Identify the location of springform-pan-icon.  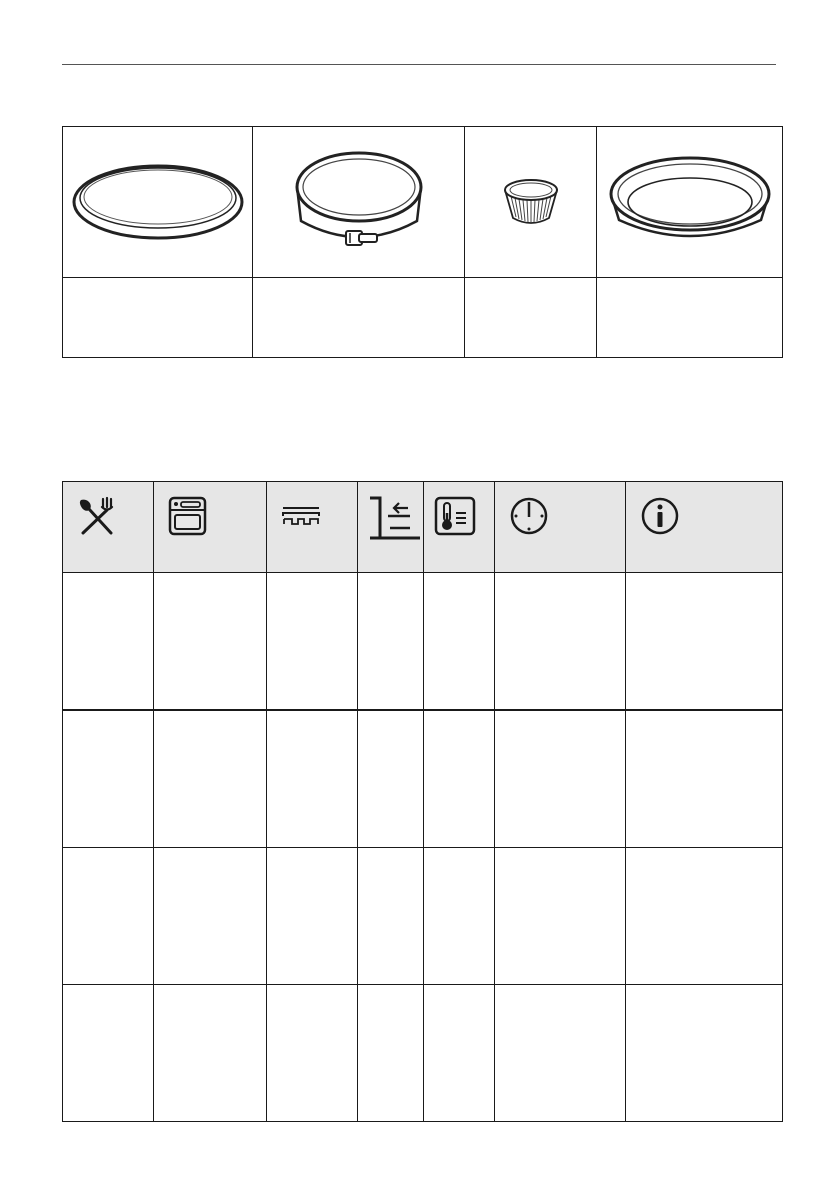
(358, 198).